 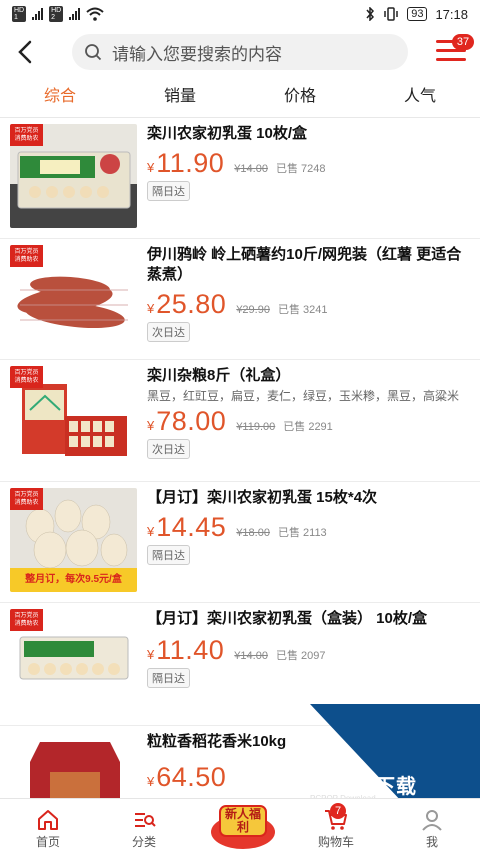 I want to click on product-price: 25.80, so click(x=191, y=304).